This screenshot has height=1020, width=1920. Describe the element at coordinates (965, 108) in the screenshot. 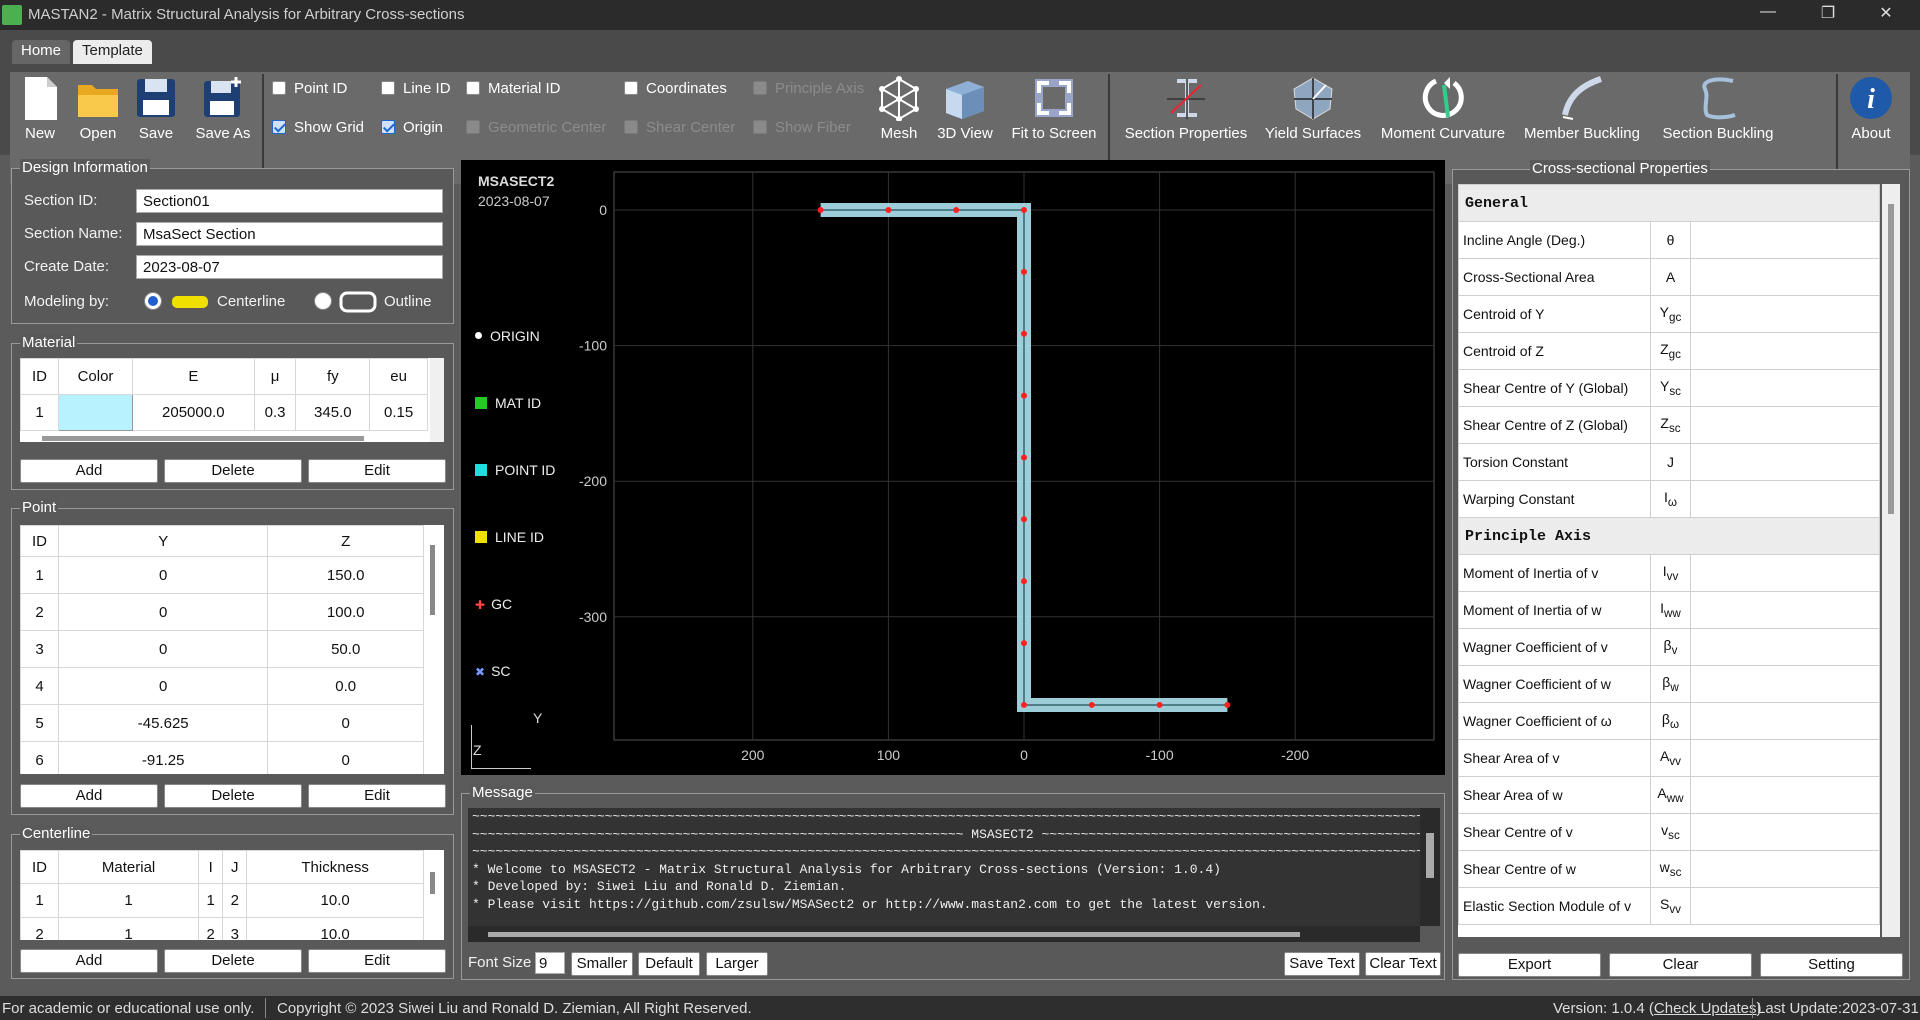

I see `3d-view-button: 3D View` at that location.